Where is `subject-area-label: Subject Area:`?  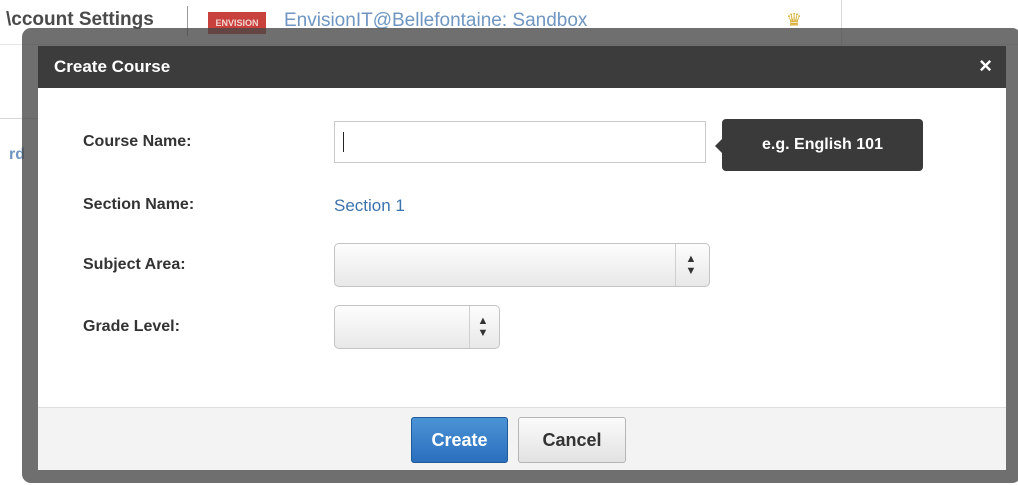 subject-area-label: Subject Area: is located at coordinates (134, 264).